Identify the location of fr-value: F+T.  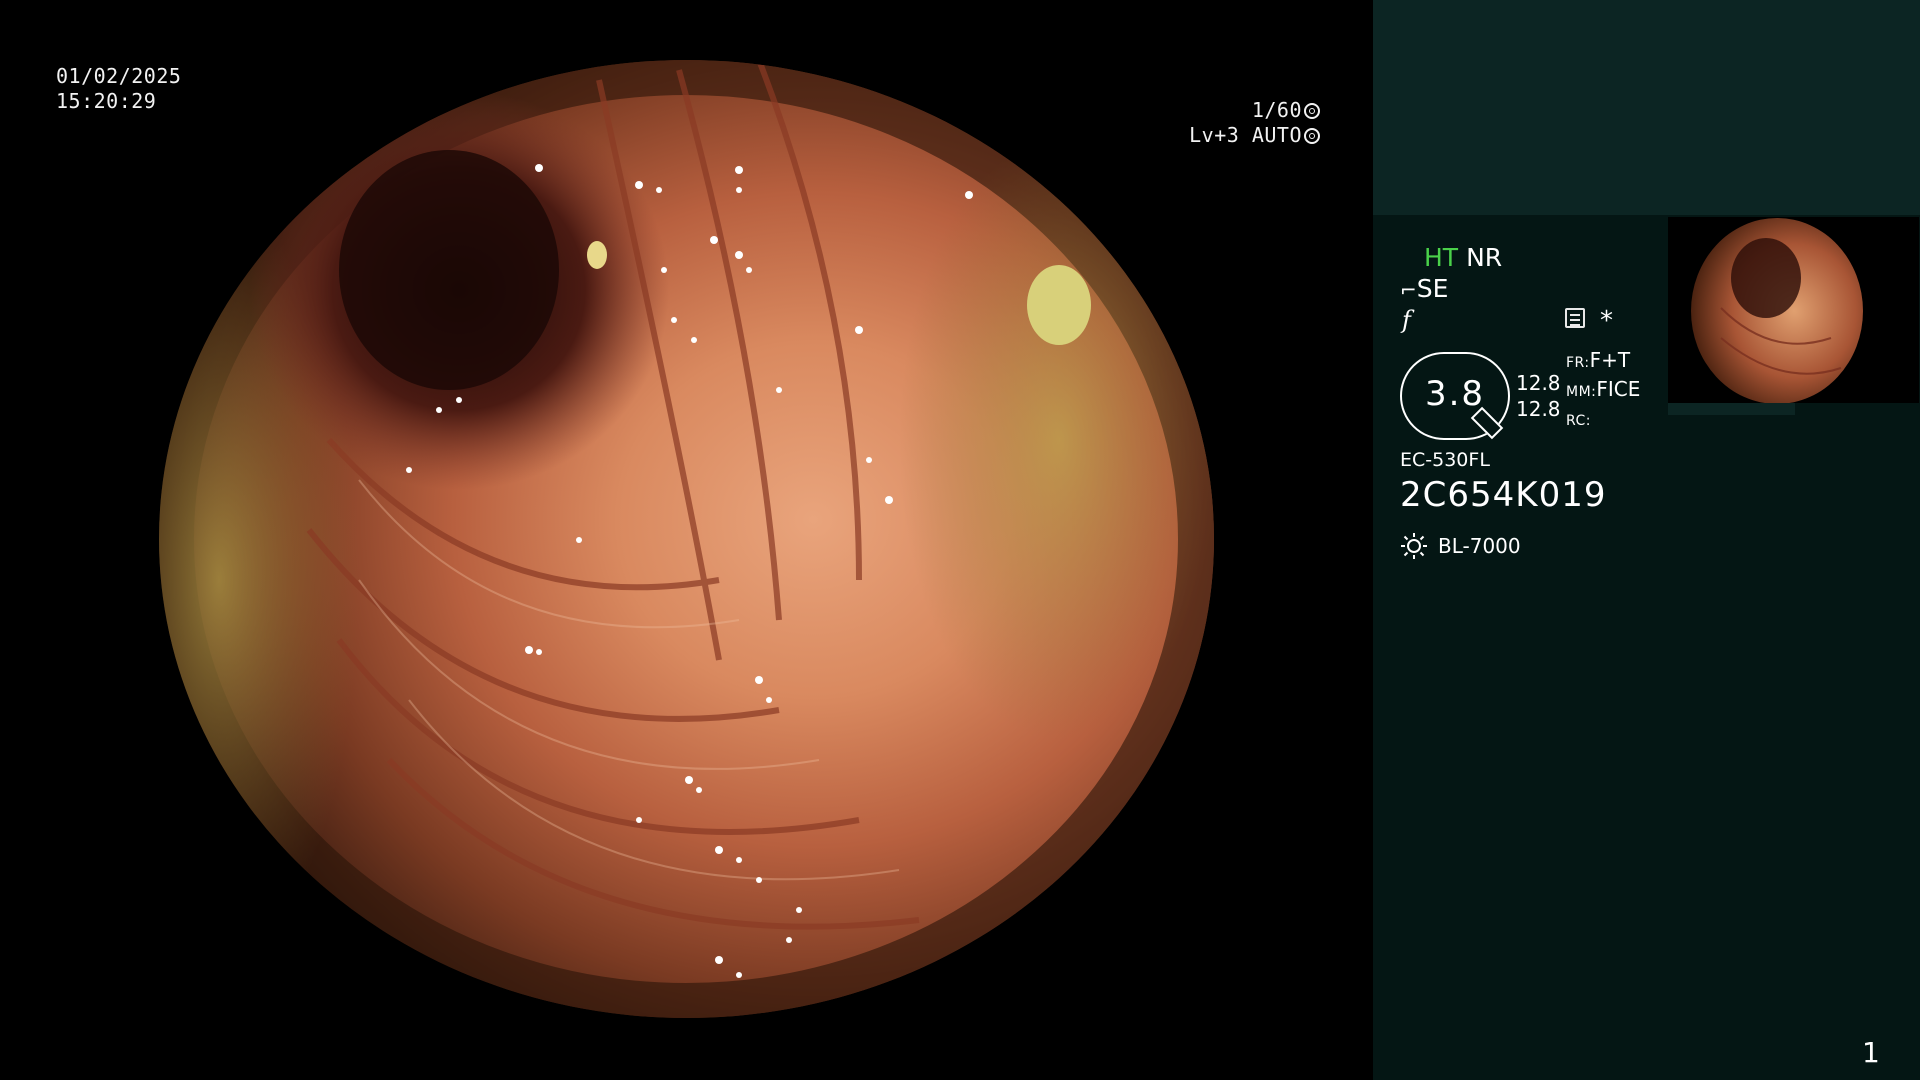
(1610, 360).